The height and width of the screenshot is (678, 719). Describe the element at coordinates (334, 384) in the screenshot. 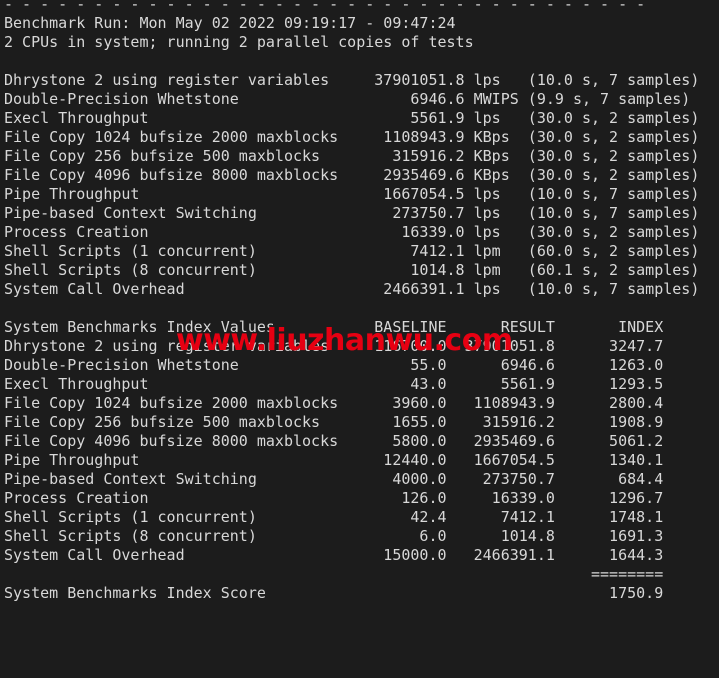

I see `index-table-row: Execl Throughput 43.0 5561.9 1293.5` at that location.